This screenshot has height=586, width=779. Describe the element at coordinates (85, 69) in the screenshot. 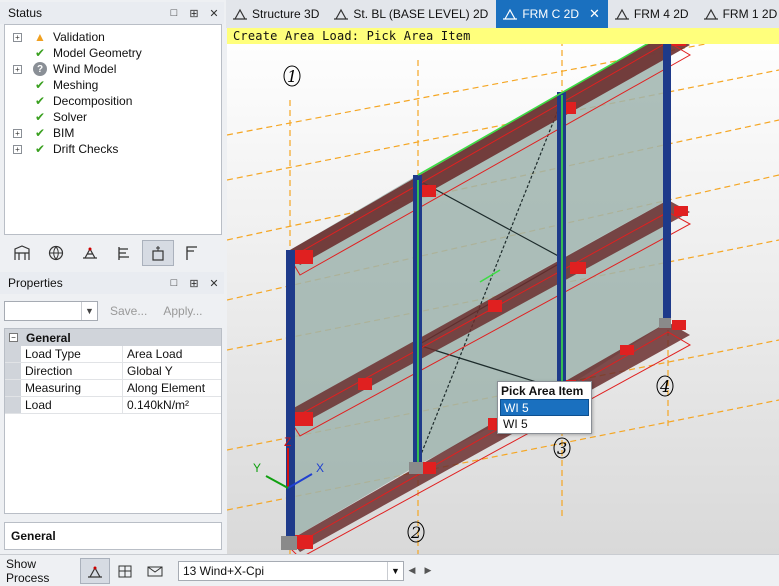

I see `status-tree-label: Wind Model` at that location.